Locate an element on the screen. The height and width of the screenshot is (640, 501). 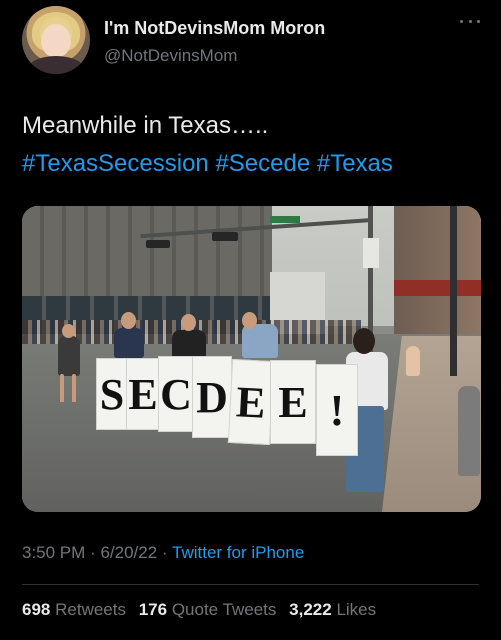
likes-stat: 3,222 Likes is located at coordinates (332, 609).